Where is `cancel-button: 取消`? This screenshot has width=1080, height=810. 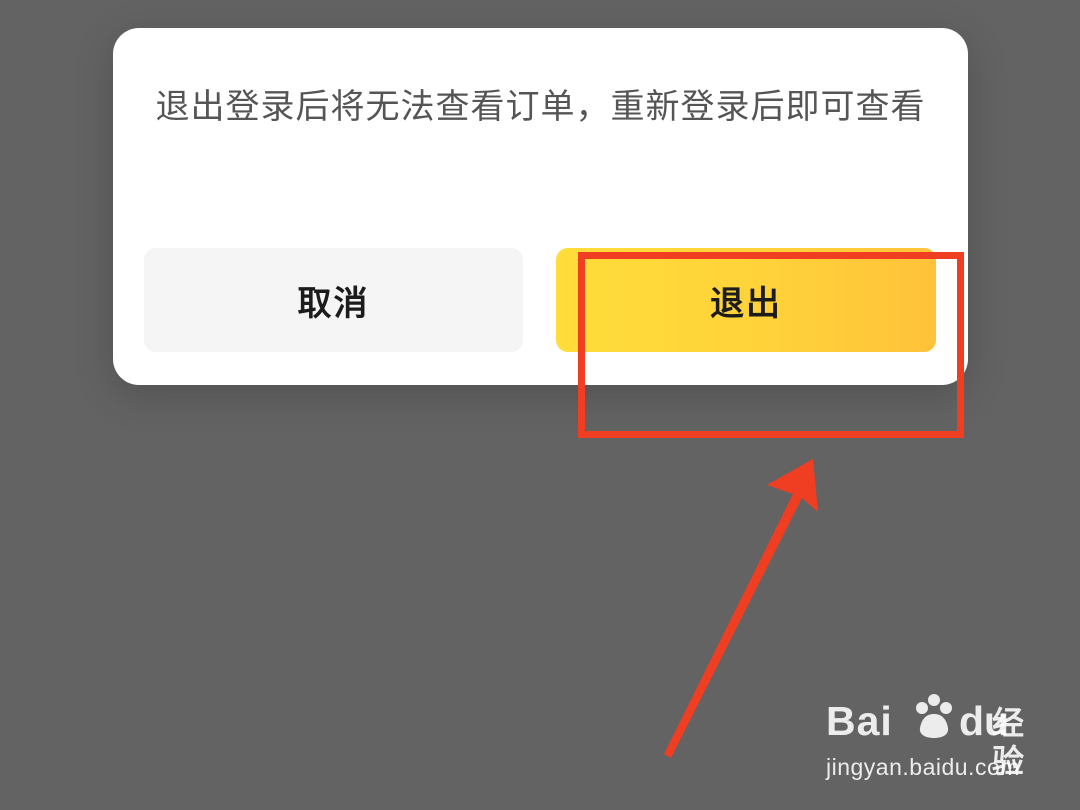 cancel-button: 取消 is located at coordinates (333, 300).